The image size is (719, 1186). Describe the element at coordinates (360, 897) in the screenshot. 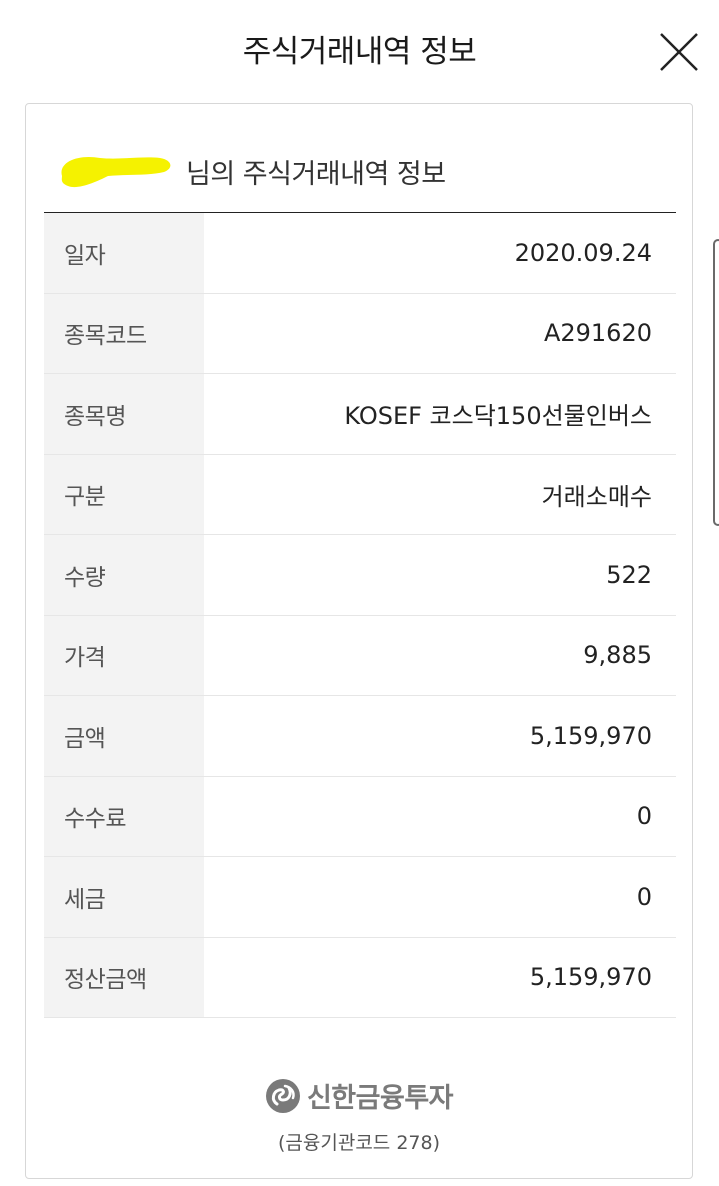

I see `table-row-tax: 세금 0` at that location.